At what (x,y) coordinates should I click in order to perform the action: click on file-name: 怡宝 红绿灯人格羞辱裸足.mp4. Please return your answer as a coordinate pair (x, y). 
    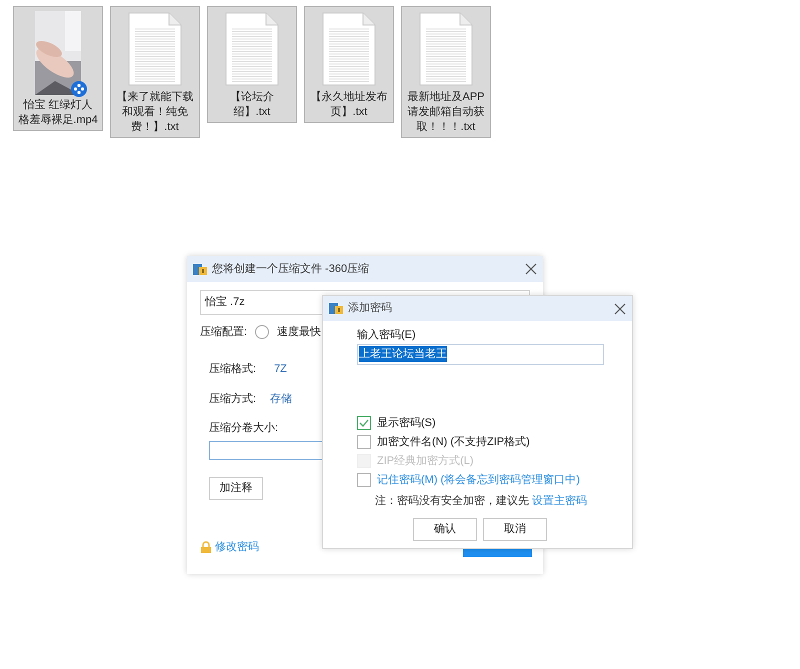
    Looking at the image, I should click on (58, 113).